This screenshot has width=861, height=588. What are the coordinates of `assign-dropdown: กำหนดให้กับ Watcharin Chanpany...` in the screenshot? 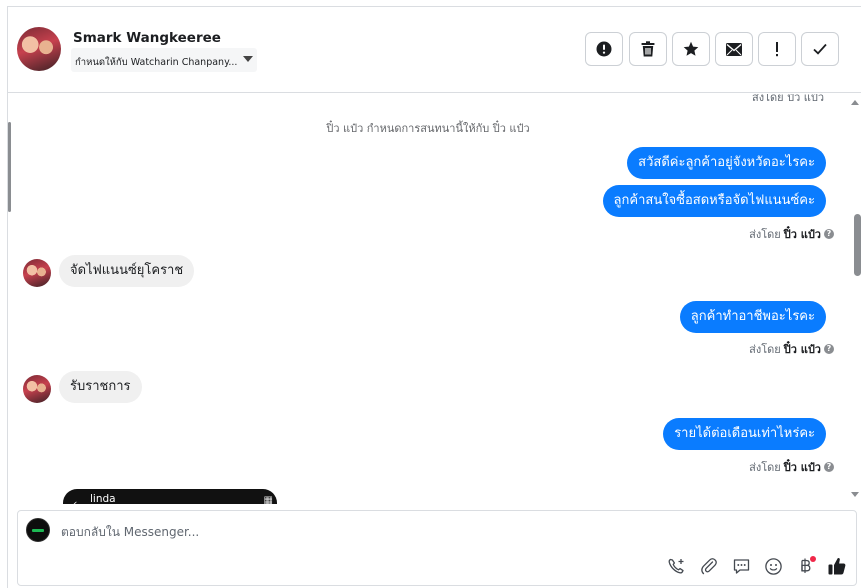 It's located at (164, 60).